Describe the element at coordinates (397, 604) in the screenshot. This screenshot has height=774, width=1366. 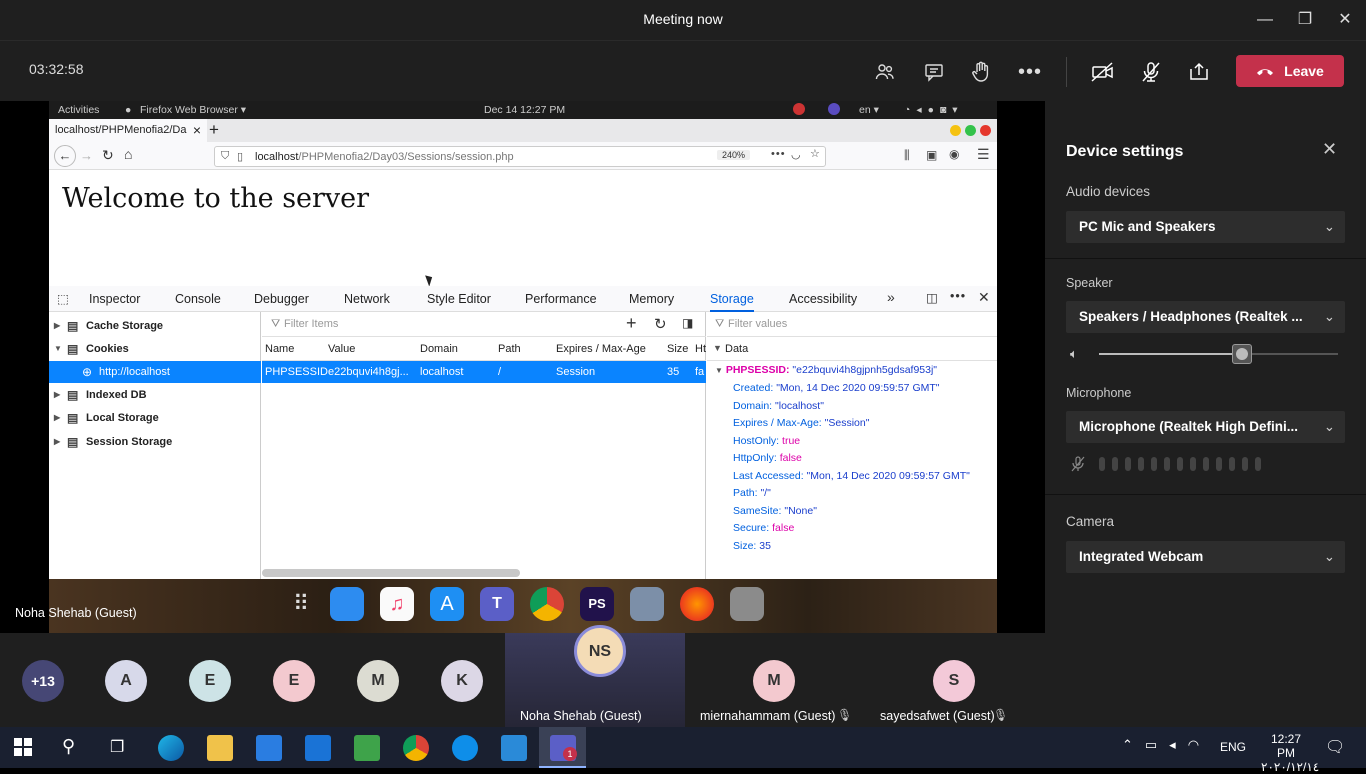
I see `music-icon: ♫` at that location.